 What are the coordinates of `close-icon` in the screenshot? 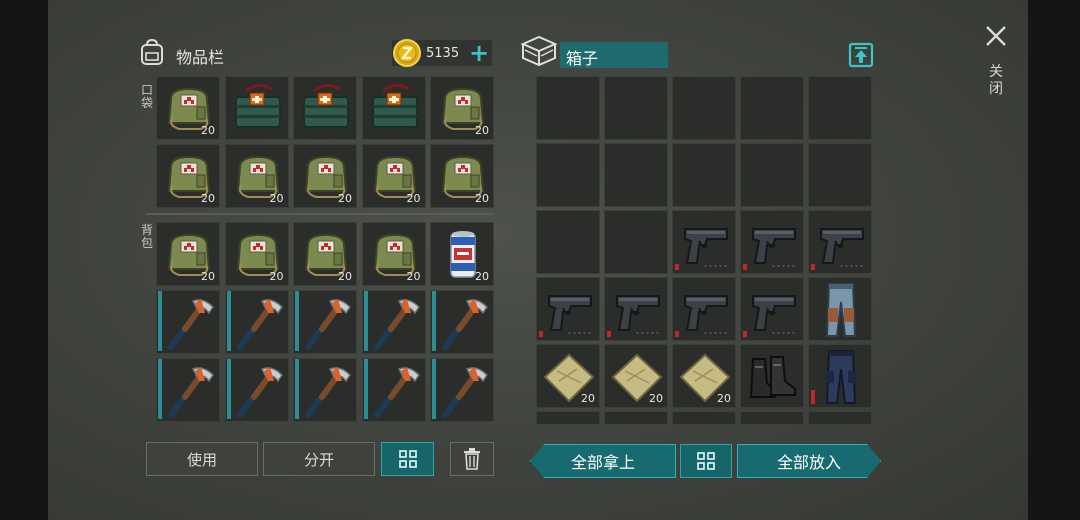 It's located at (996, 36).